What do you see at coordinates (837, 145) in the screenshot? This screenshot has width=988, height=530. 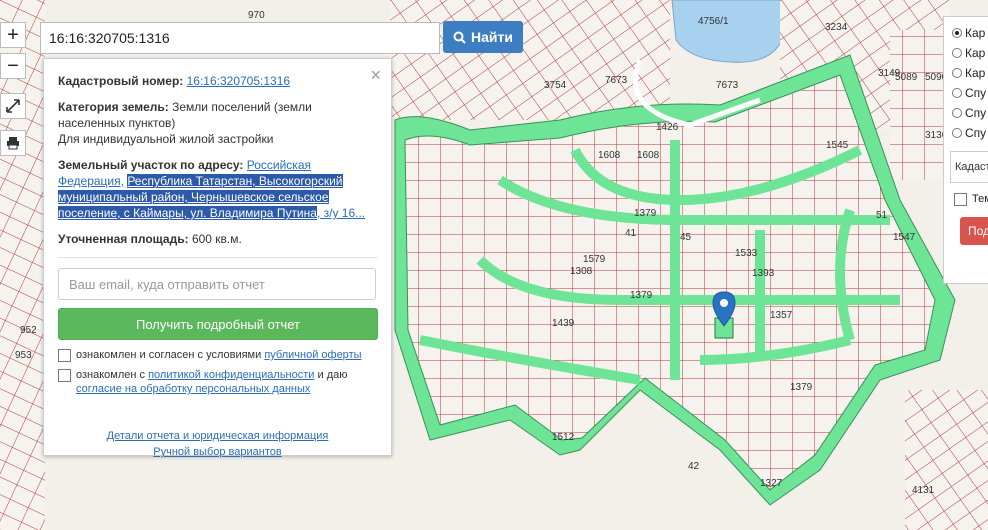 I see `parcel-number-label: 1545` at bounding box center [837, 145].